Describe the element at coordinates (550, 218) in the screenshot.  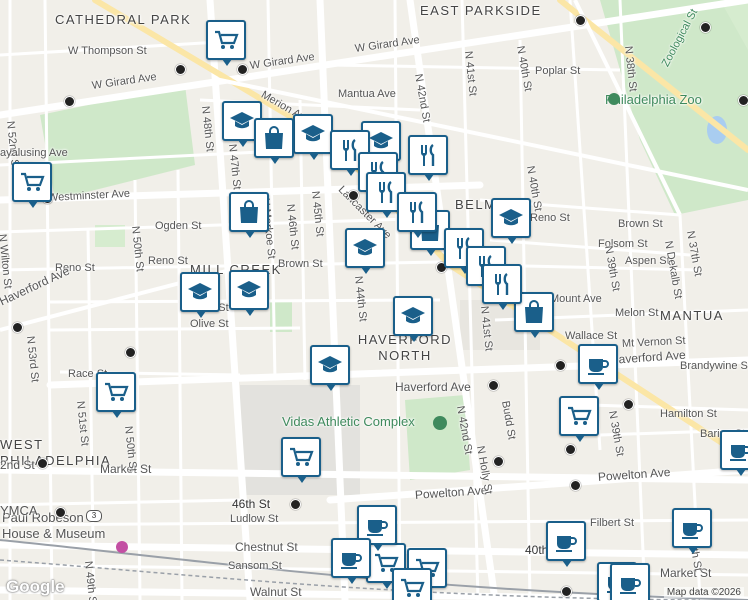
I see `street-label-reno-st: Reno St` at that location.